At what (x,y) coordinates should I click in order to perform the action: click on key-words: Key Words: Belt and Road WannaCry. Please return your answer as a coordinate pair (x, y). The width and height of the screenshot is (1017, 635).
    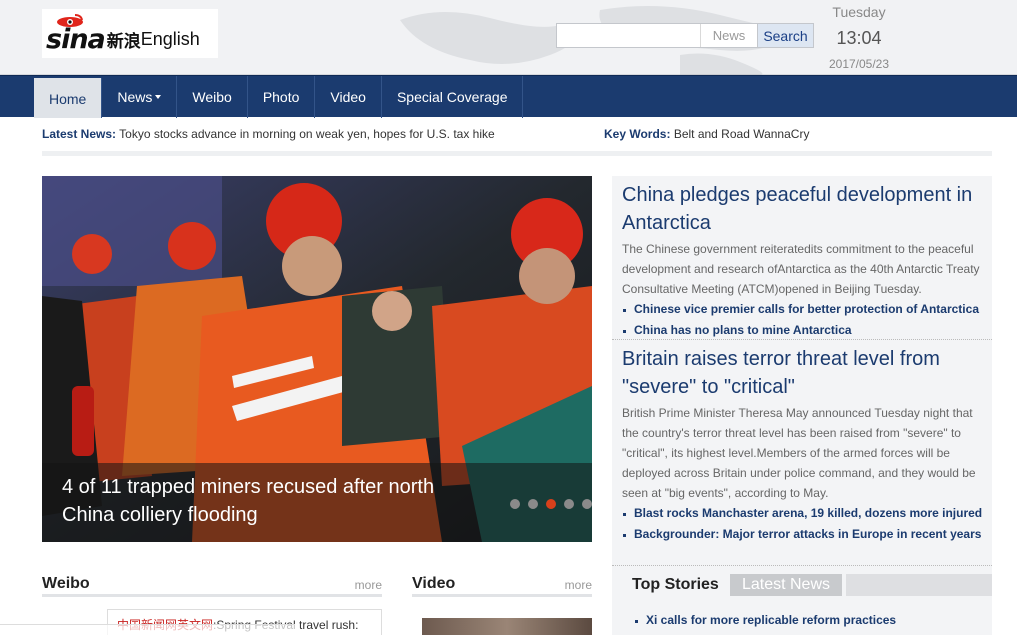
    Looking at the image, I should click on (706, 134).